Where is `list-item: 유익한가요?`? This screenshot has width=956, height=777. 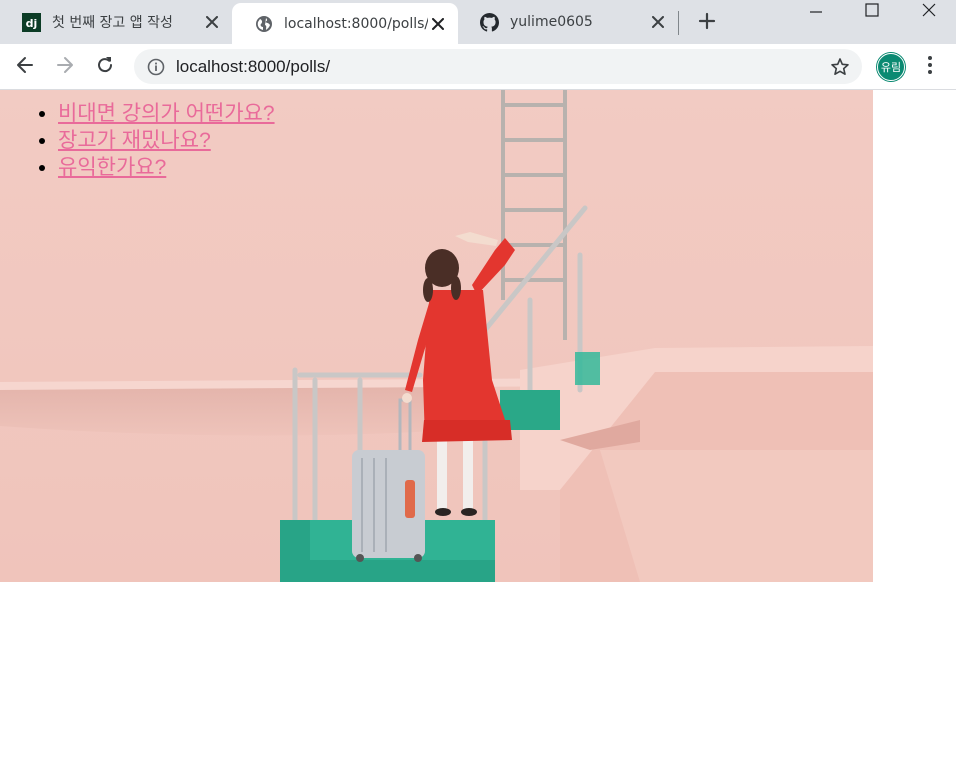 list-item: 유익한가요? is located at coordinates (166, 167).